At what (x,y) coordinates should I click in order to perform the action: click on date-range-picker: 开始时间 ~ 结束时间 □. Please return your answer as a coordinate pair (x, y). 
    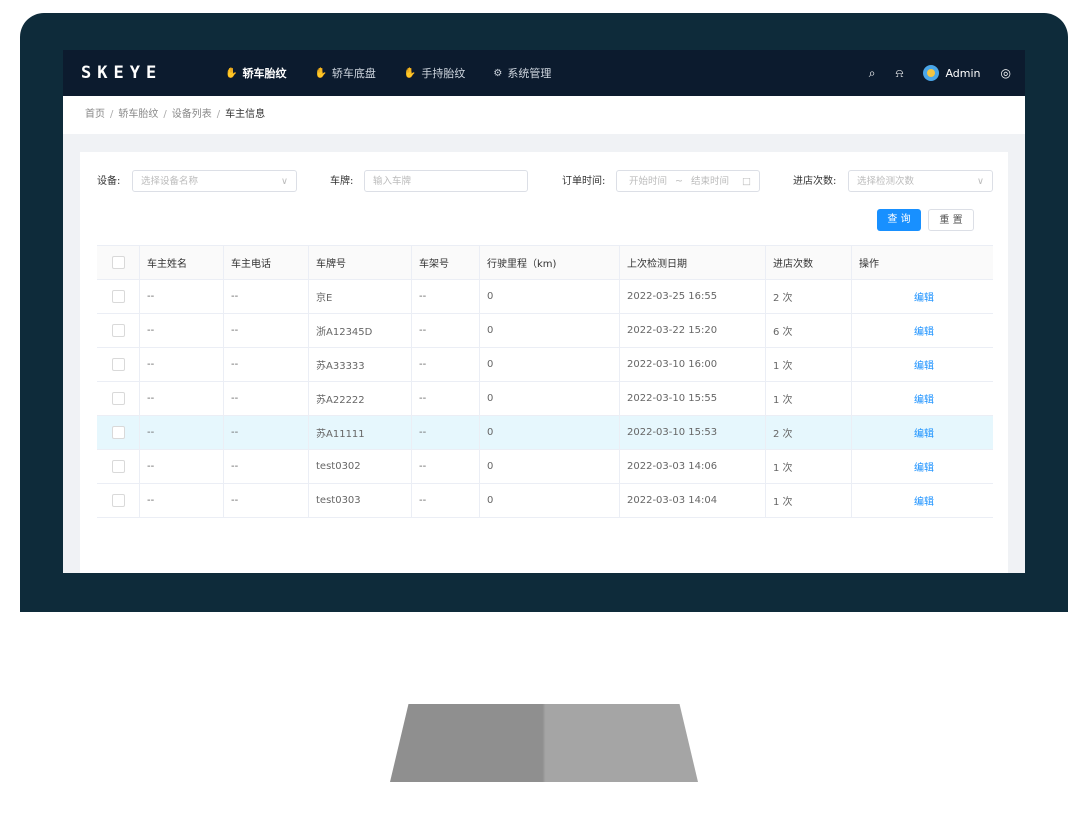
    Looking at the image, I should click on (688, 181).